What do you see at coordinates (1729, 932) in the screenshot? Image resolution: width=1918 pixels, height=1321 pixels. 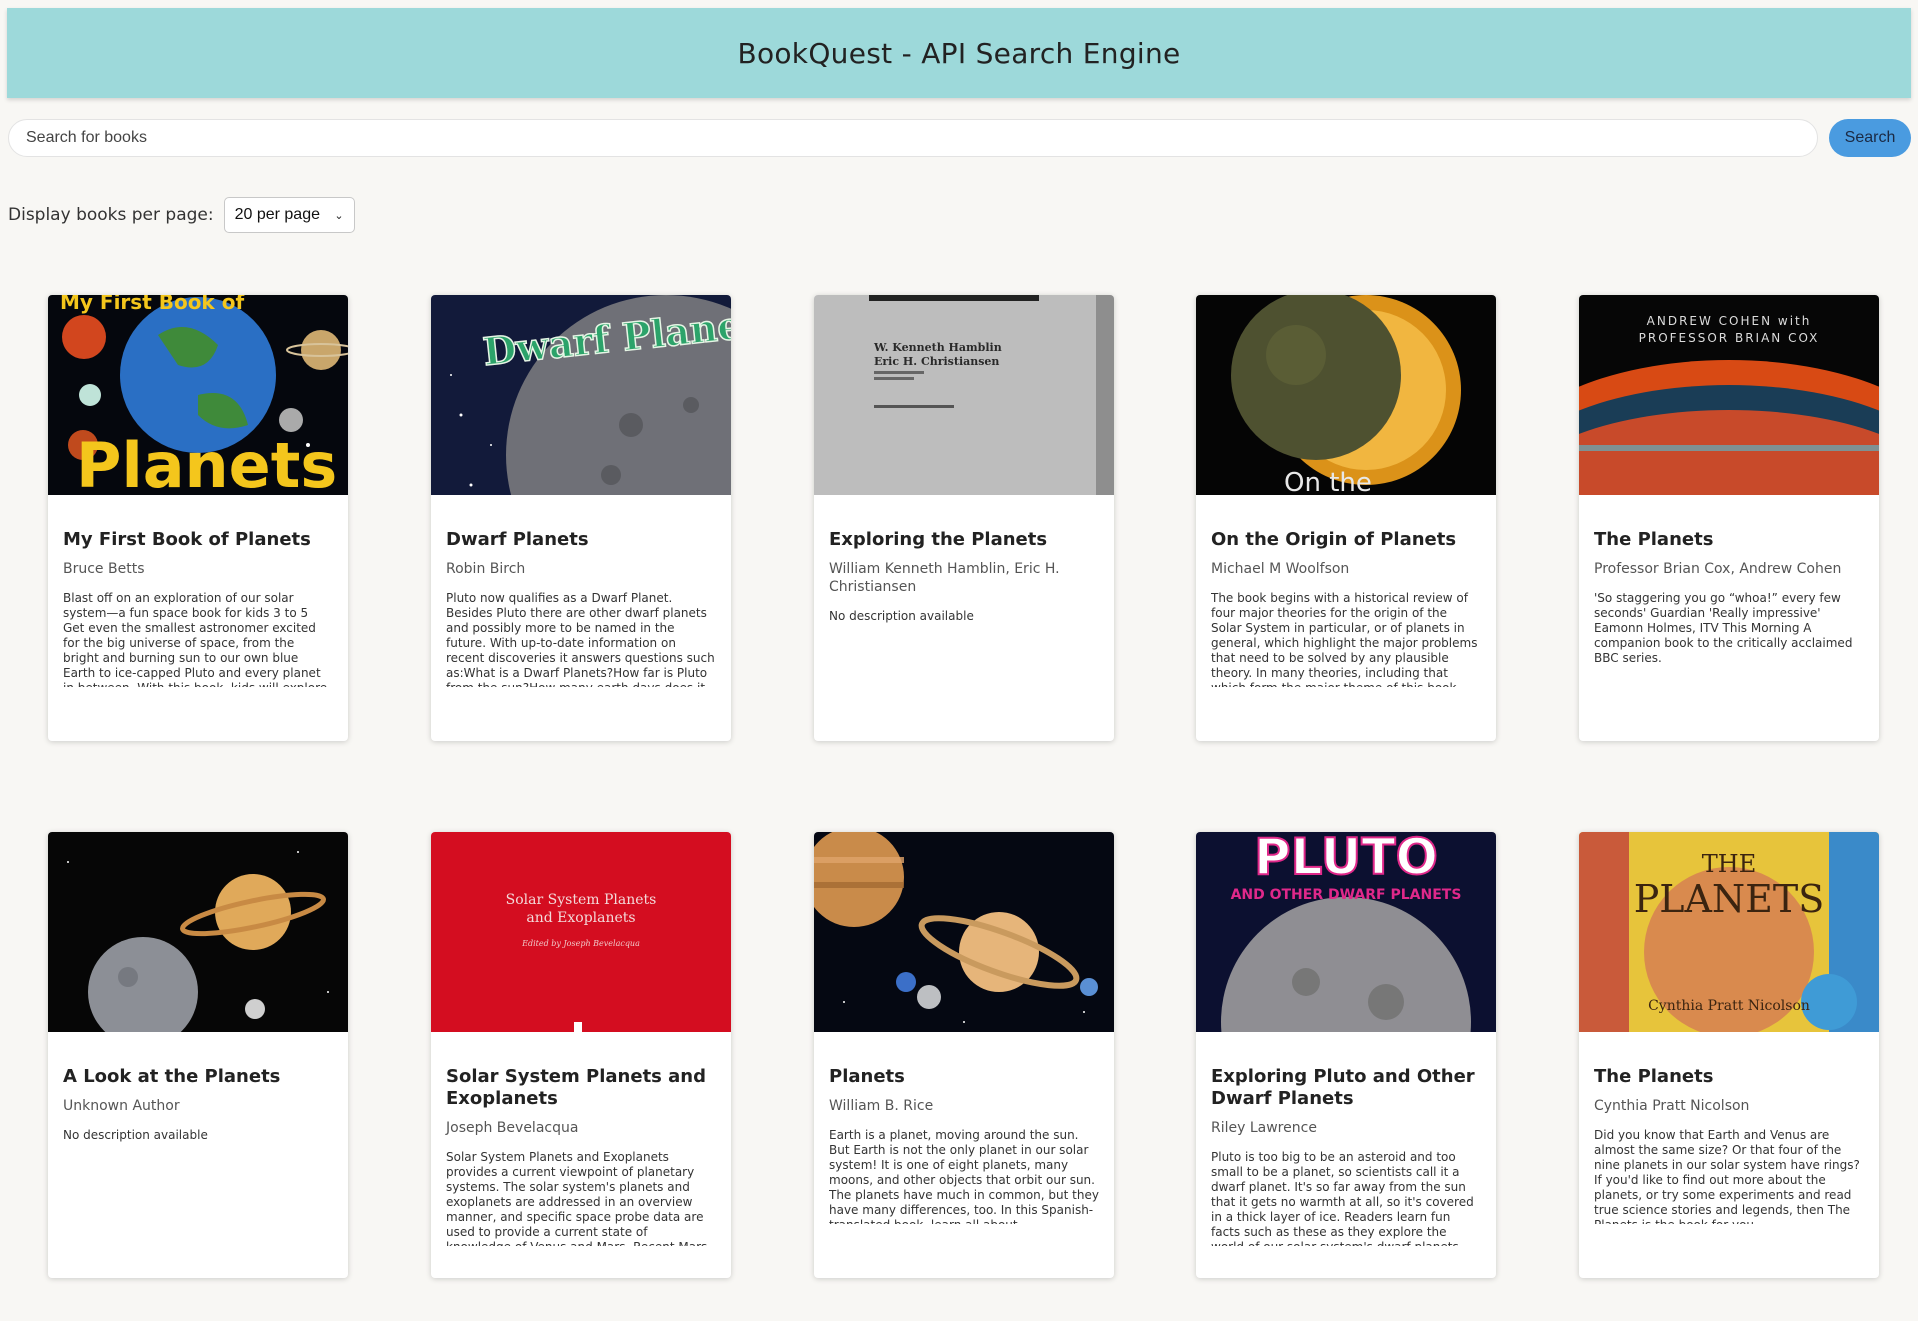 I see `book-cover-image: THE PLANETS Cynthia Pratt Nicolson` at bounding box center [1729, 932].